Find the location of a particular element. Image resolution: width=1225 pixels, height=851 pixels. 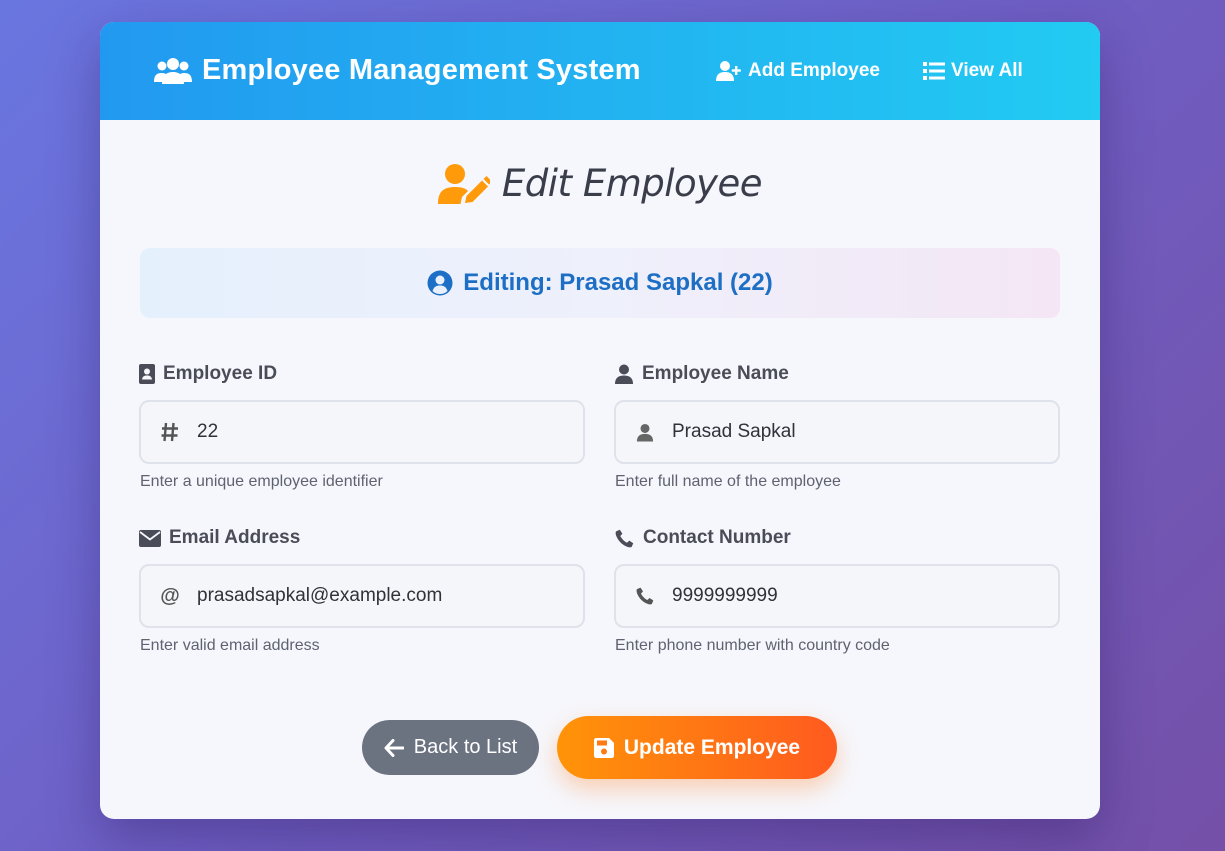

contact-input is located at coordinates (852, 596).